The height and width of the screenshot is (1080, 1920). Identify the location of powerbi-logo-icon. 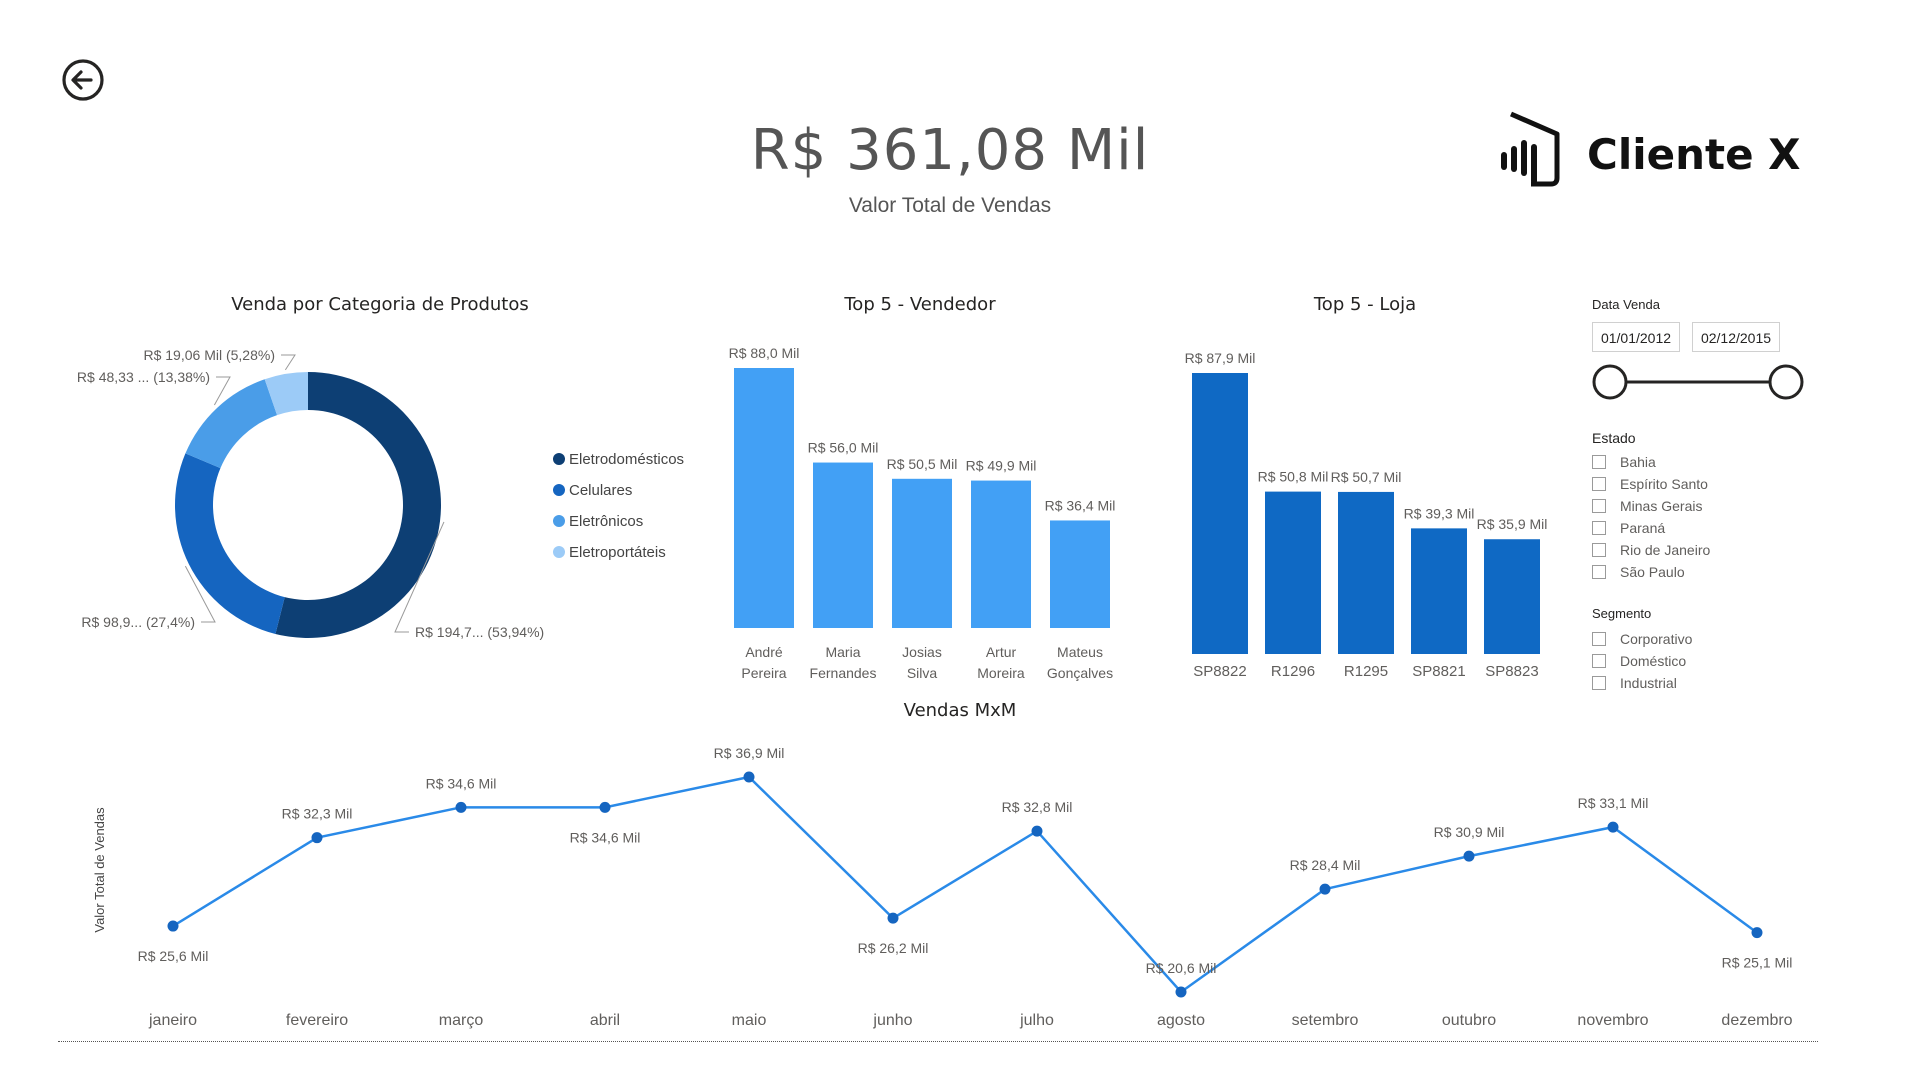
(1530, 149).